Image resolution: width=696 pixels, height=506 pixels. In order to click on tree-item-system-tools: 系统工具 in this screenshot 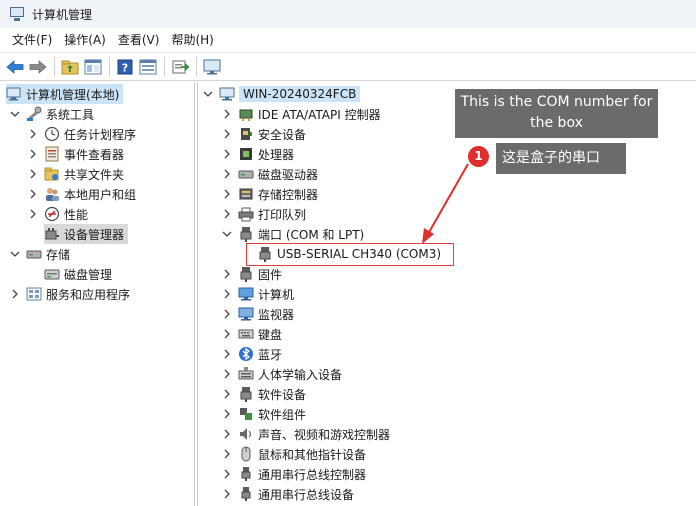, I will do `click(51, 114)`.